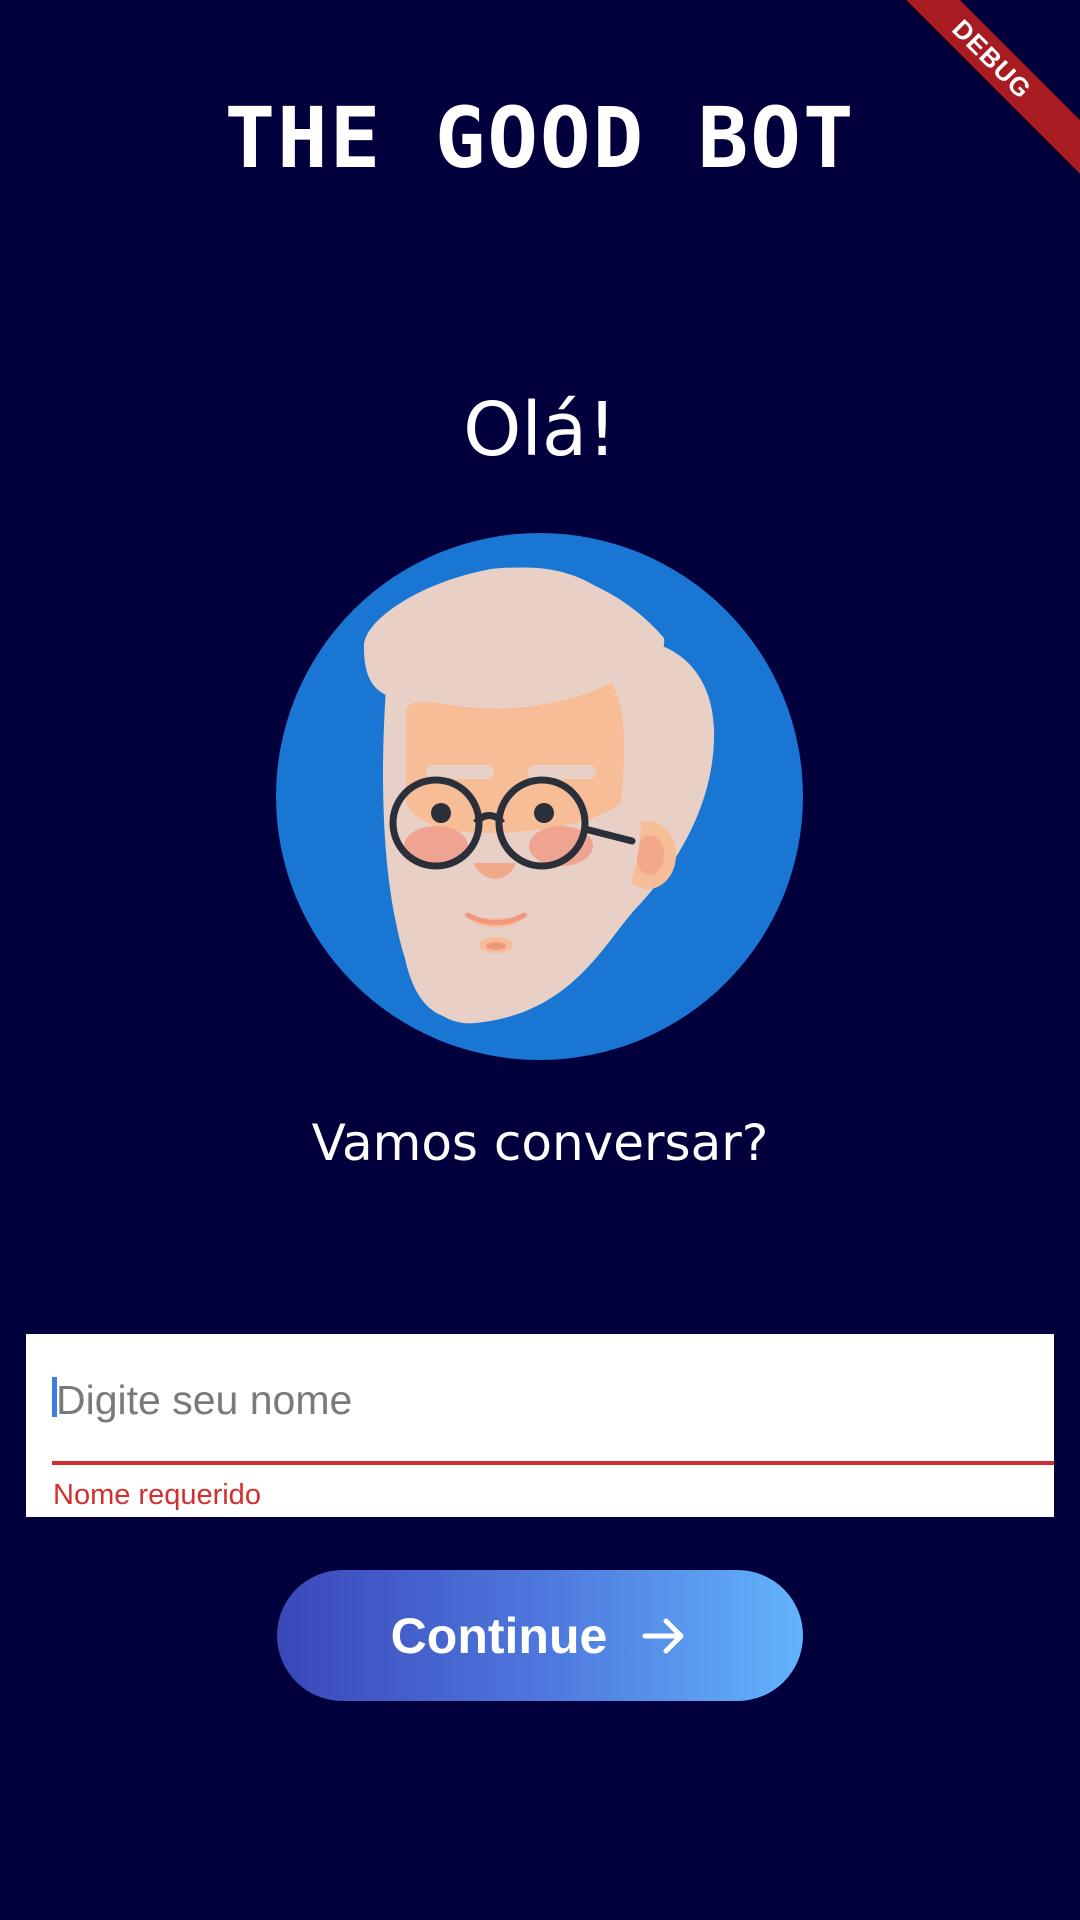  Describe the element at coordinates (540, 1143) in the screenshot. I see `subtitle: Vamos conversar?` at that location.